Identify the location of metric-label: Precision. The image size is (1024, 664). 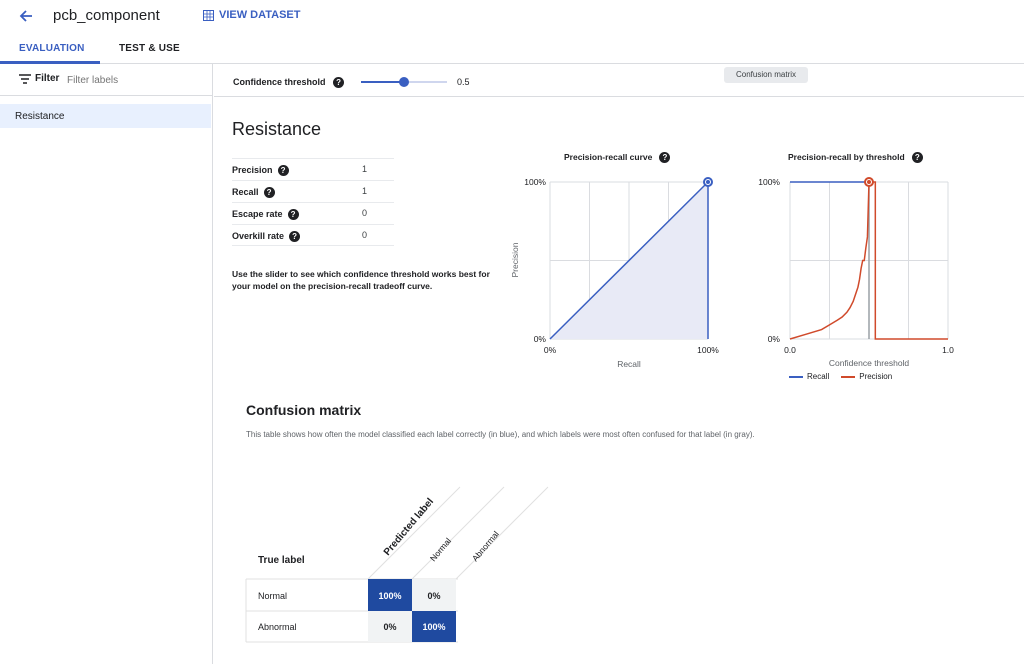
(252, 170).